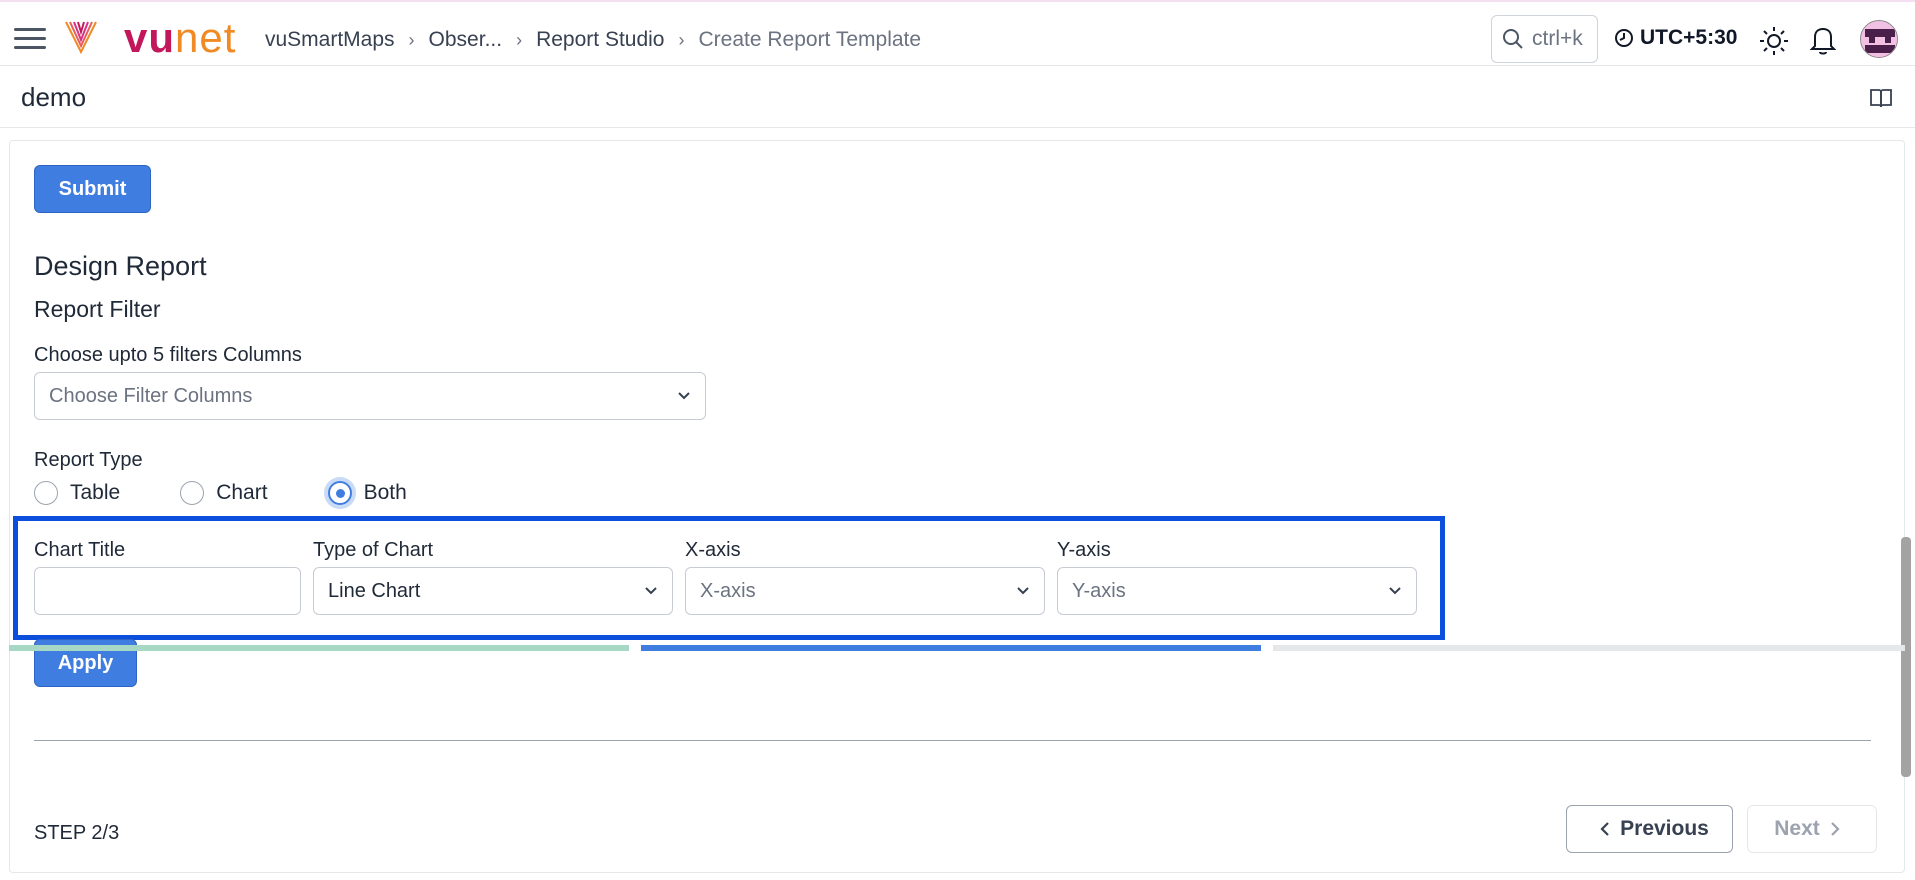  Describe the element at coordinates (1664, 828) in the screenshot. I see `previous-label: Previous` at that location.